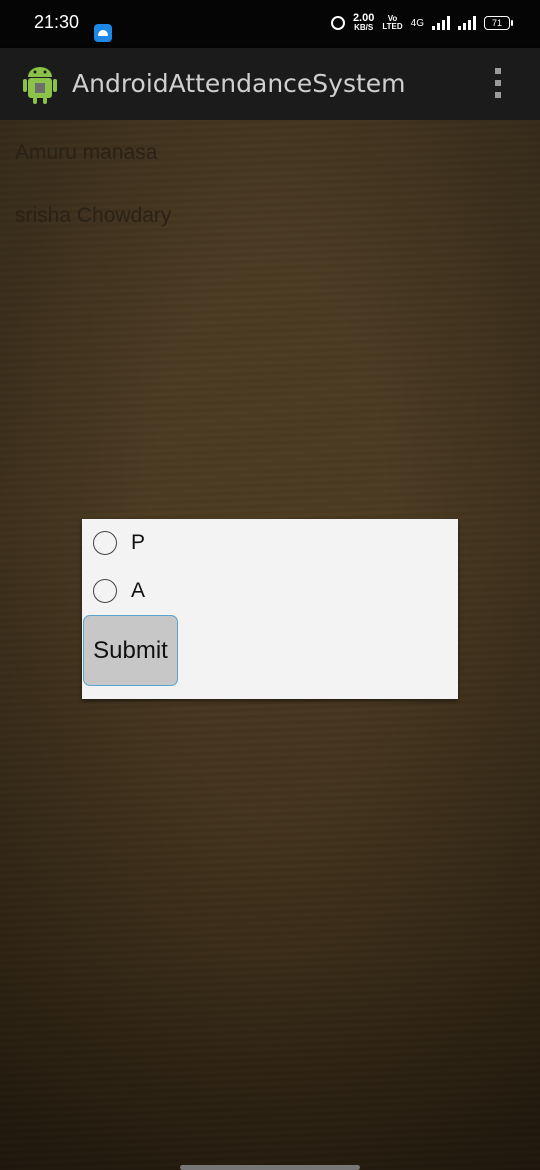 This screenshot has height=1170, width=540. What do you see at coordinates (105, 543) in the screenshot?
I see `radio-button-present` at bounding box center [105, 543].